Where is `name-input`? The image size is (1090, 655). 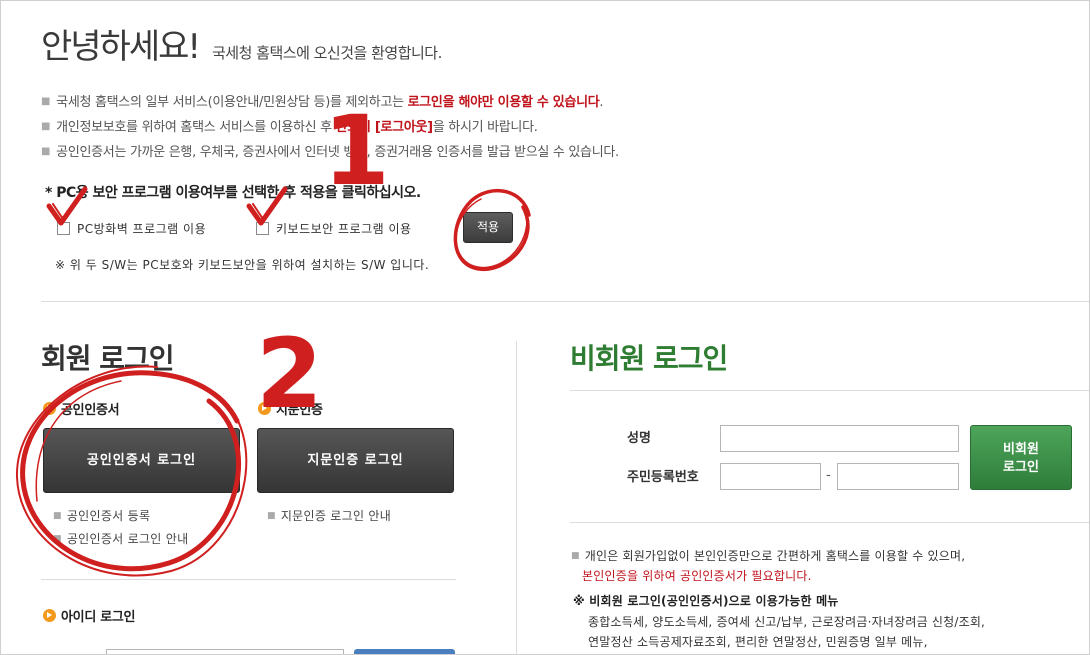 name-input is located at coordinates (839, 438).